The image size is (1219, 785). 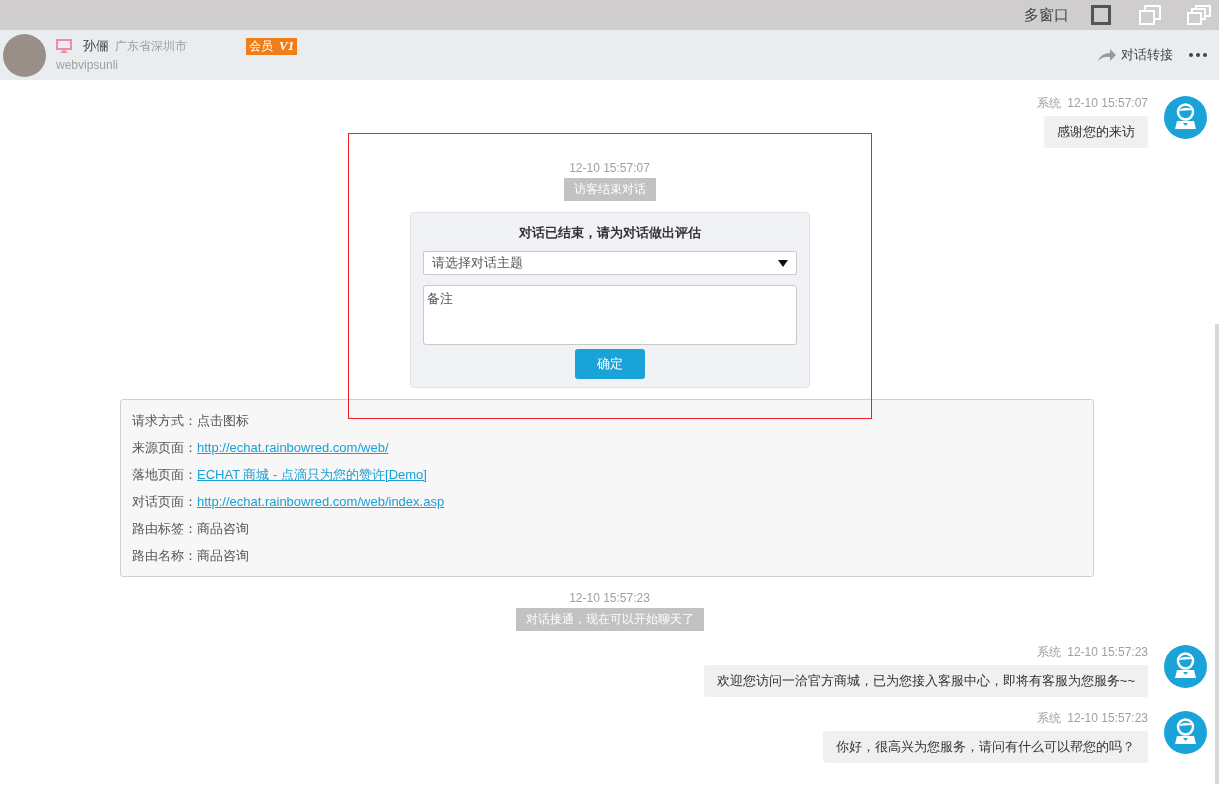 What do you see at coordinates (1217, 554) in the screenshot?
I see `scrollbar` at bounding box center [1217, 554].